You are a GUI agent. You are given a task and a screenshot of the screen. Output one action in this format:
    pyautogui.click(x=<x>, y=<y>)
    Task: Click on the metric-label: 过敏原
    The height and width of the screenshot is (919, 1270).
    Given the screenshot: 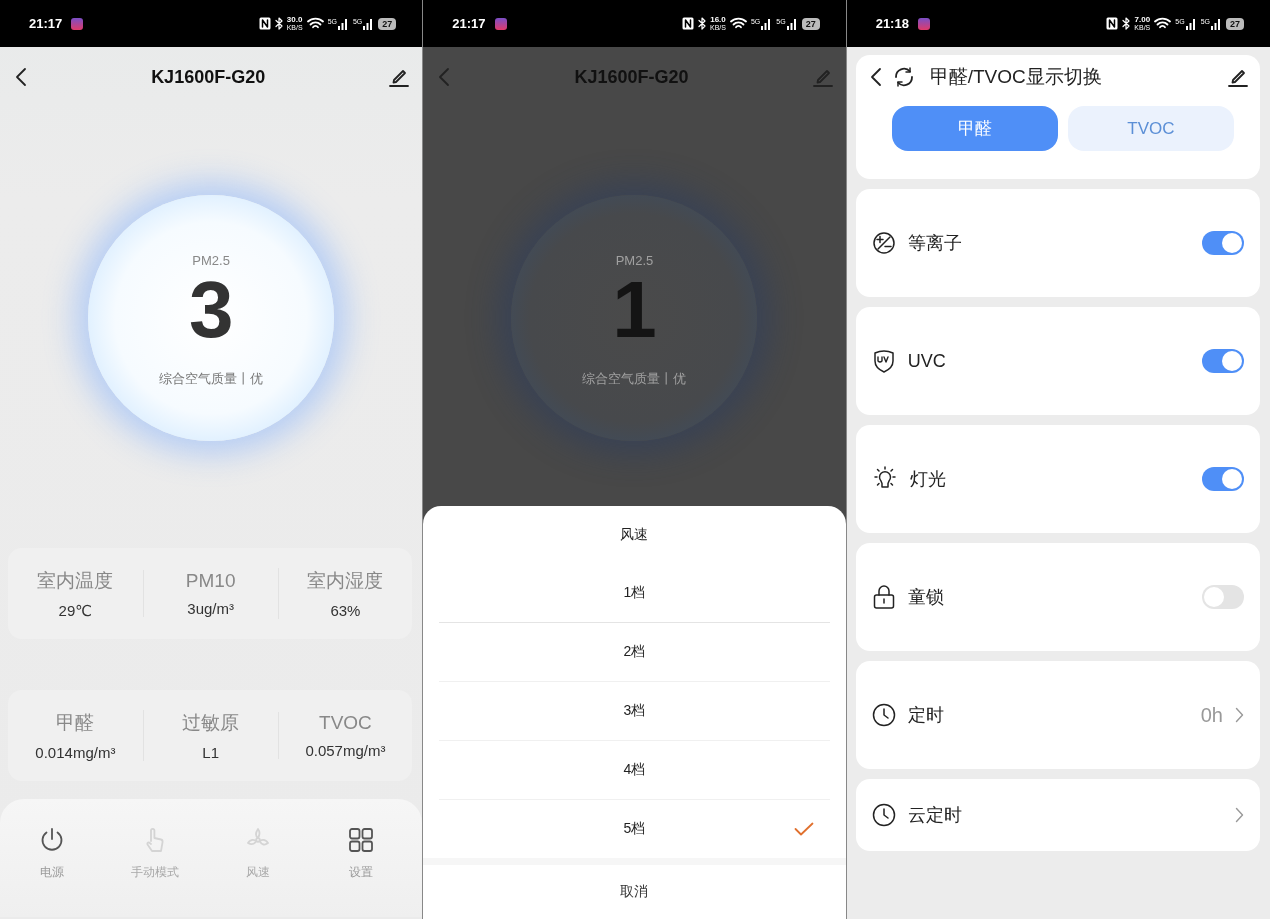 What is the action you would take?
    pyautogui.click(x=211, y=723)
    